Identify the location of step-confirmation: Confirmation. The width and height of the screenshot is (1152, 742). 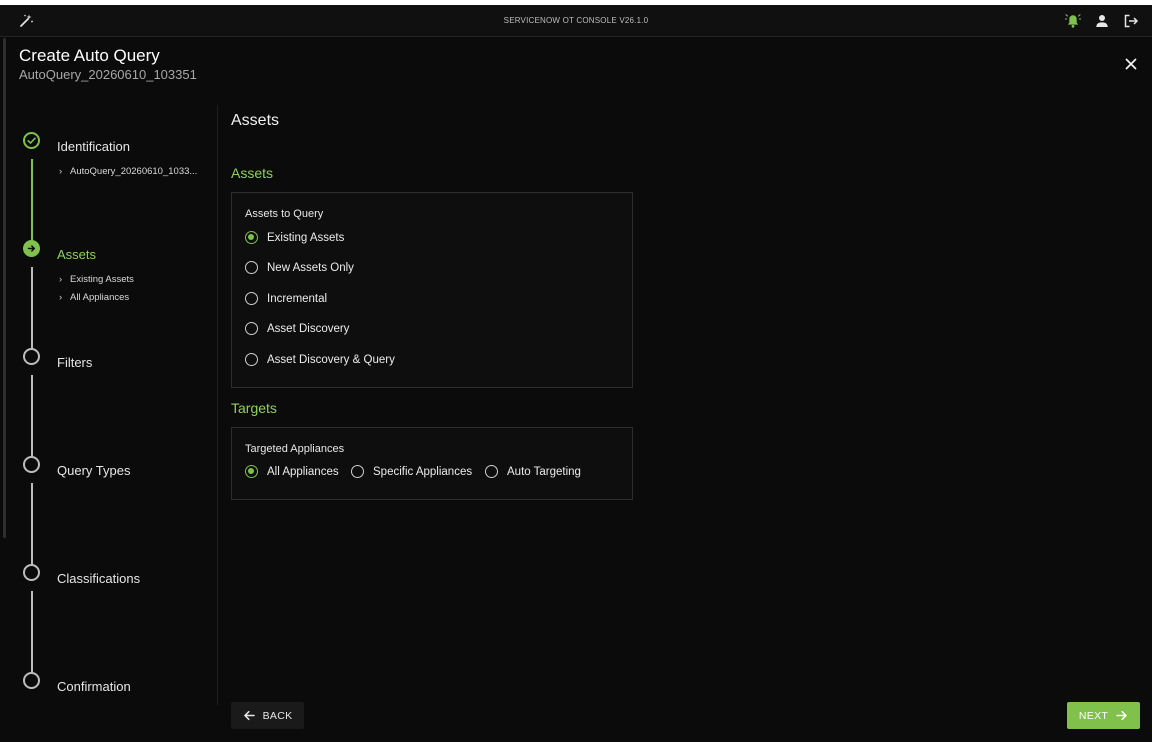
(94, 686).